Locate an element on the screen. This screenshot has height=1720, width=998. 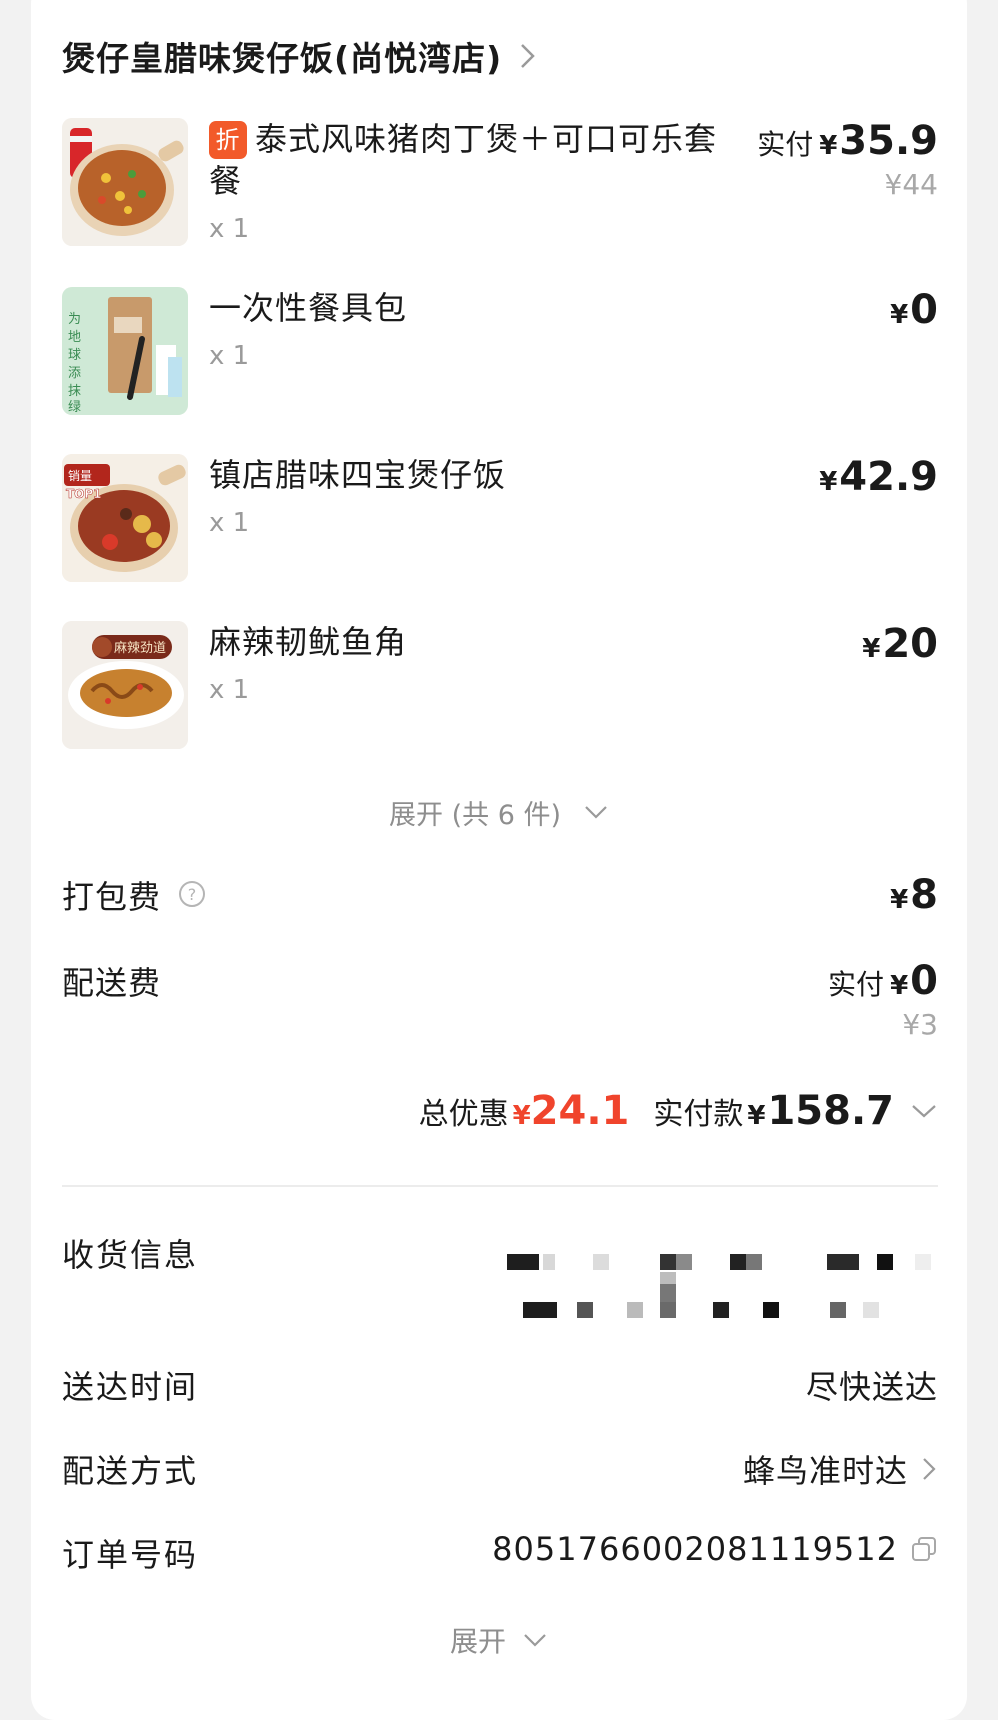
item-price: ¥0 is located at coordinates (914, 310).